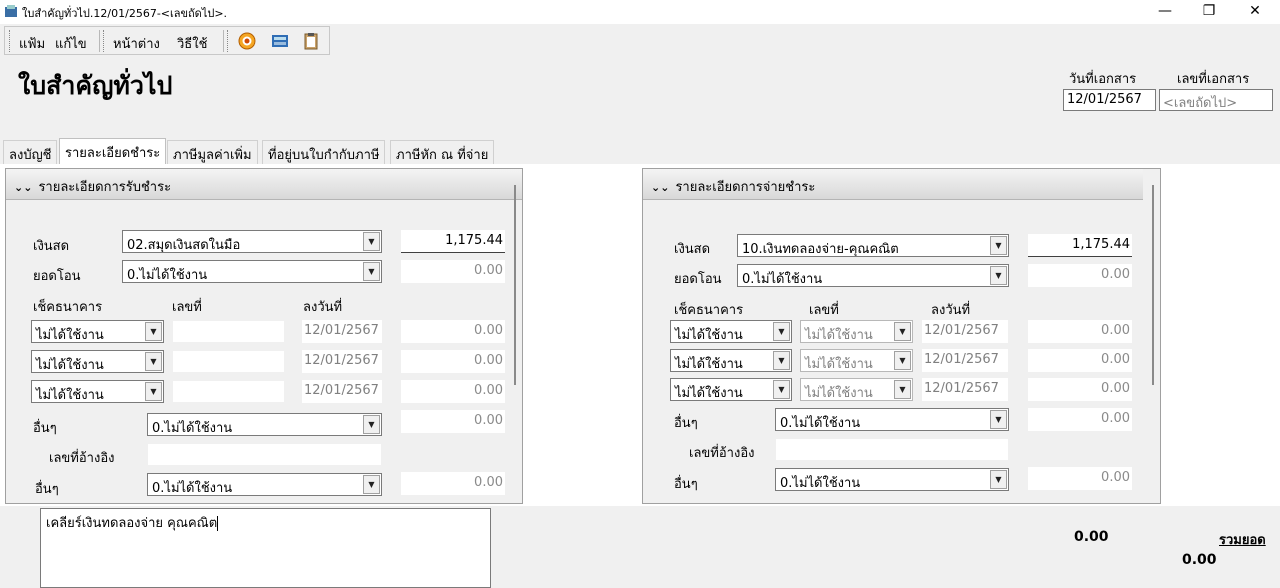 The width and height of the screenshot is (1280, 588). I want to click on pay-other2-account-value: 0.ไม่ได้ใช้งาน, so click(820, 483).